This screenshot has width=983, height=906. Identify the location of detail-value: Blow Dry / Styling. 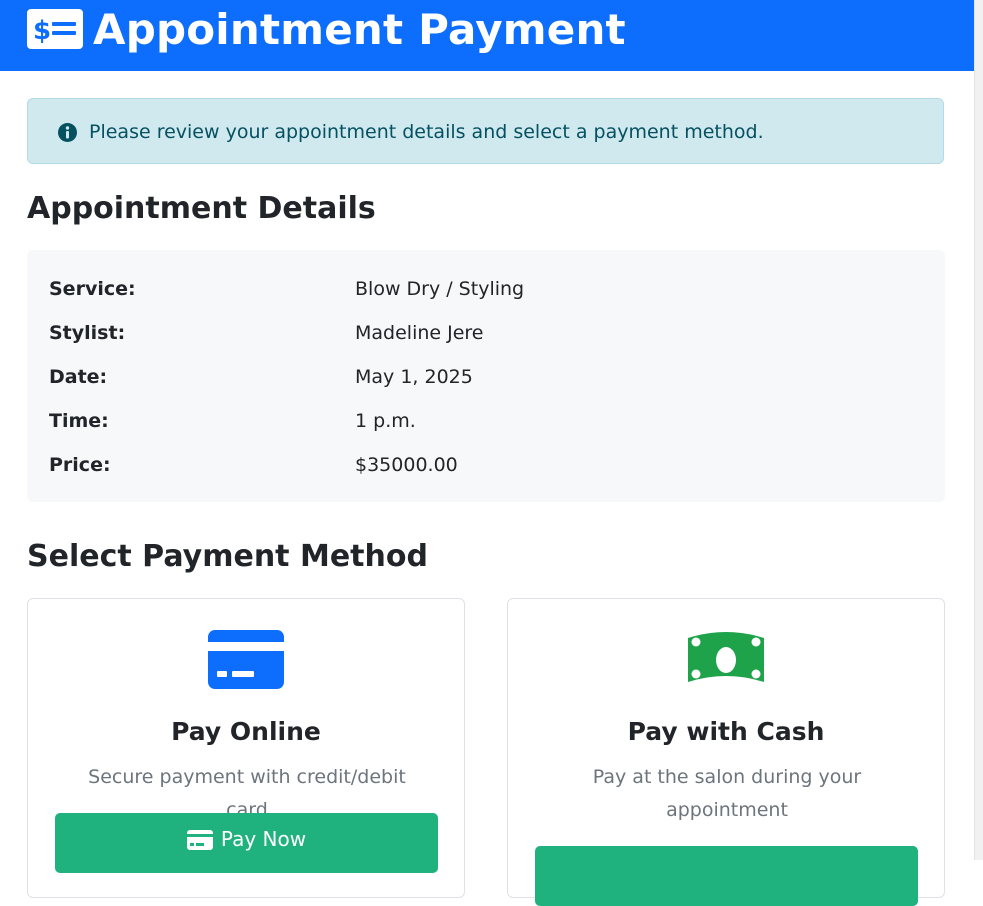
(440, 289).